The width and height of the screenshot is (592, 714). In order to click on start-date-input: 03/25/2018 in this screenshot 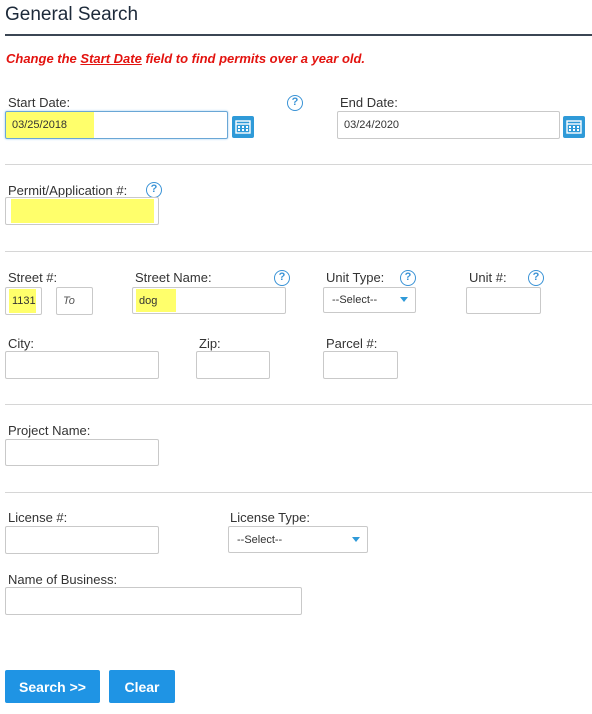, I will do `click(116, 125)`.